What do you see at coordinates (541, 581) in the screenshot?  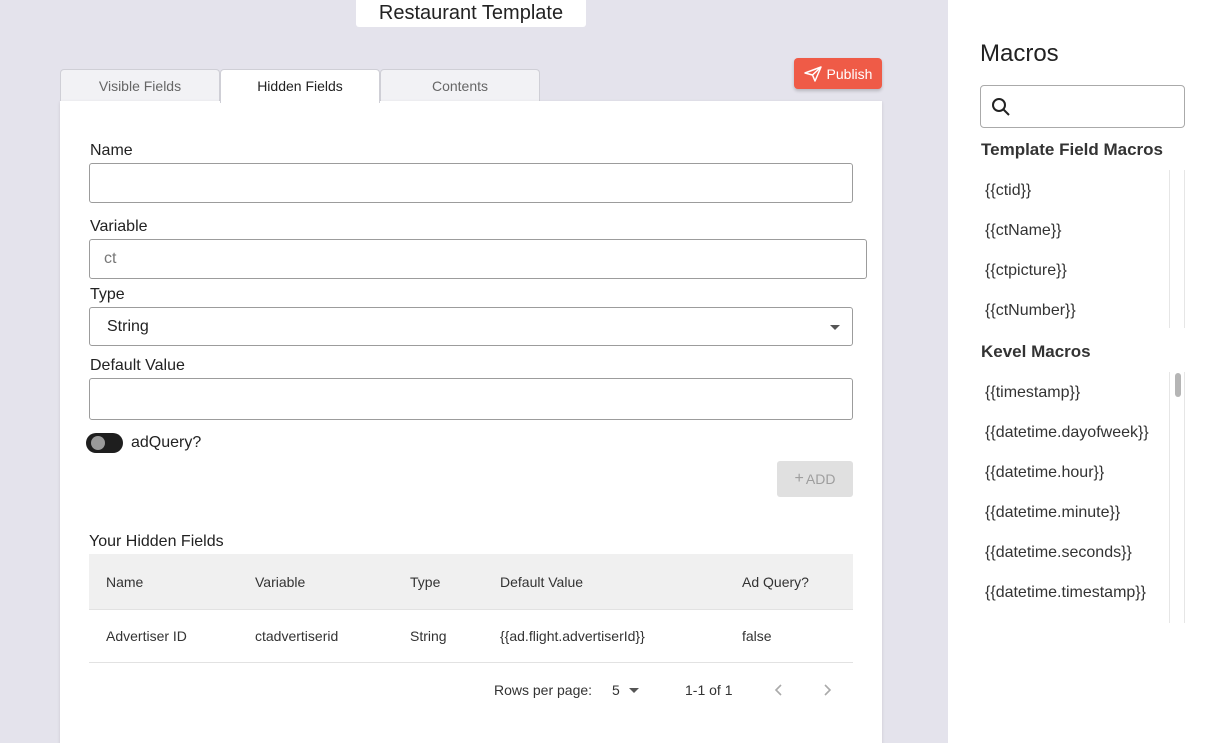 I see `column-header: Default Value` at bounding box center [541, 581].